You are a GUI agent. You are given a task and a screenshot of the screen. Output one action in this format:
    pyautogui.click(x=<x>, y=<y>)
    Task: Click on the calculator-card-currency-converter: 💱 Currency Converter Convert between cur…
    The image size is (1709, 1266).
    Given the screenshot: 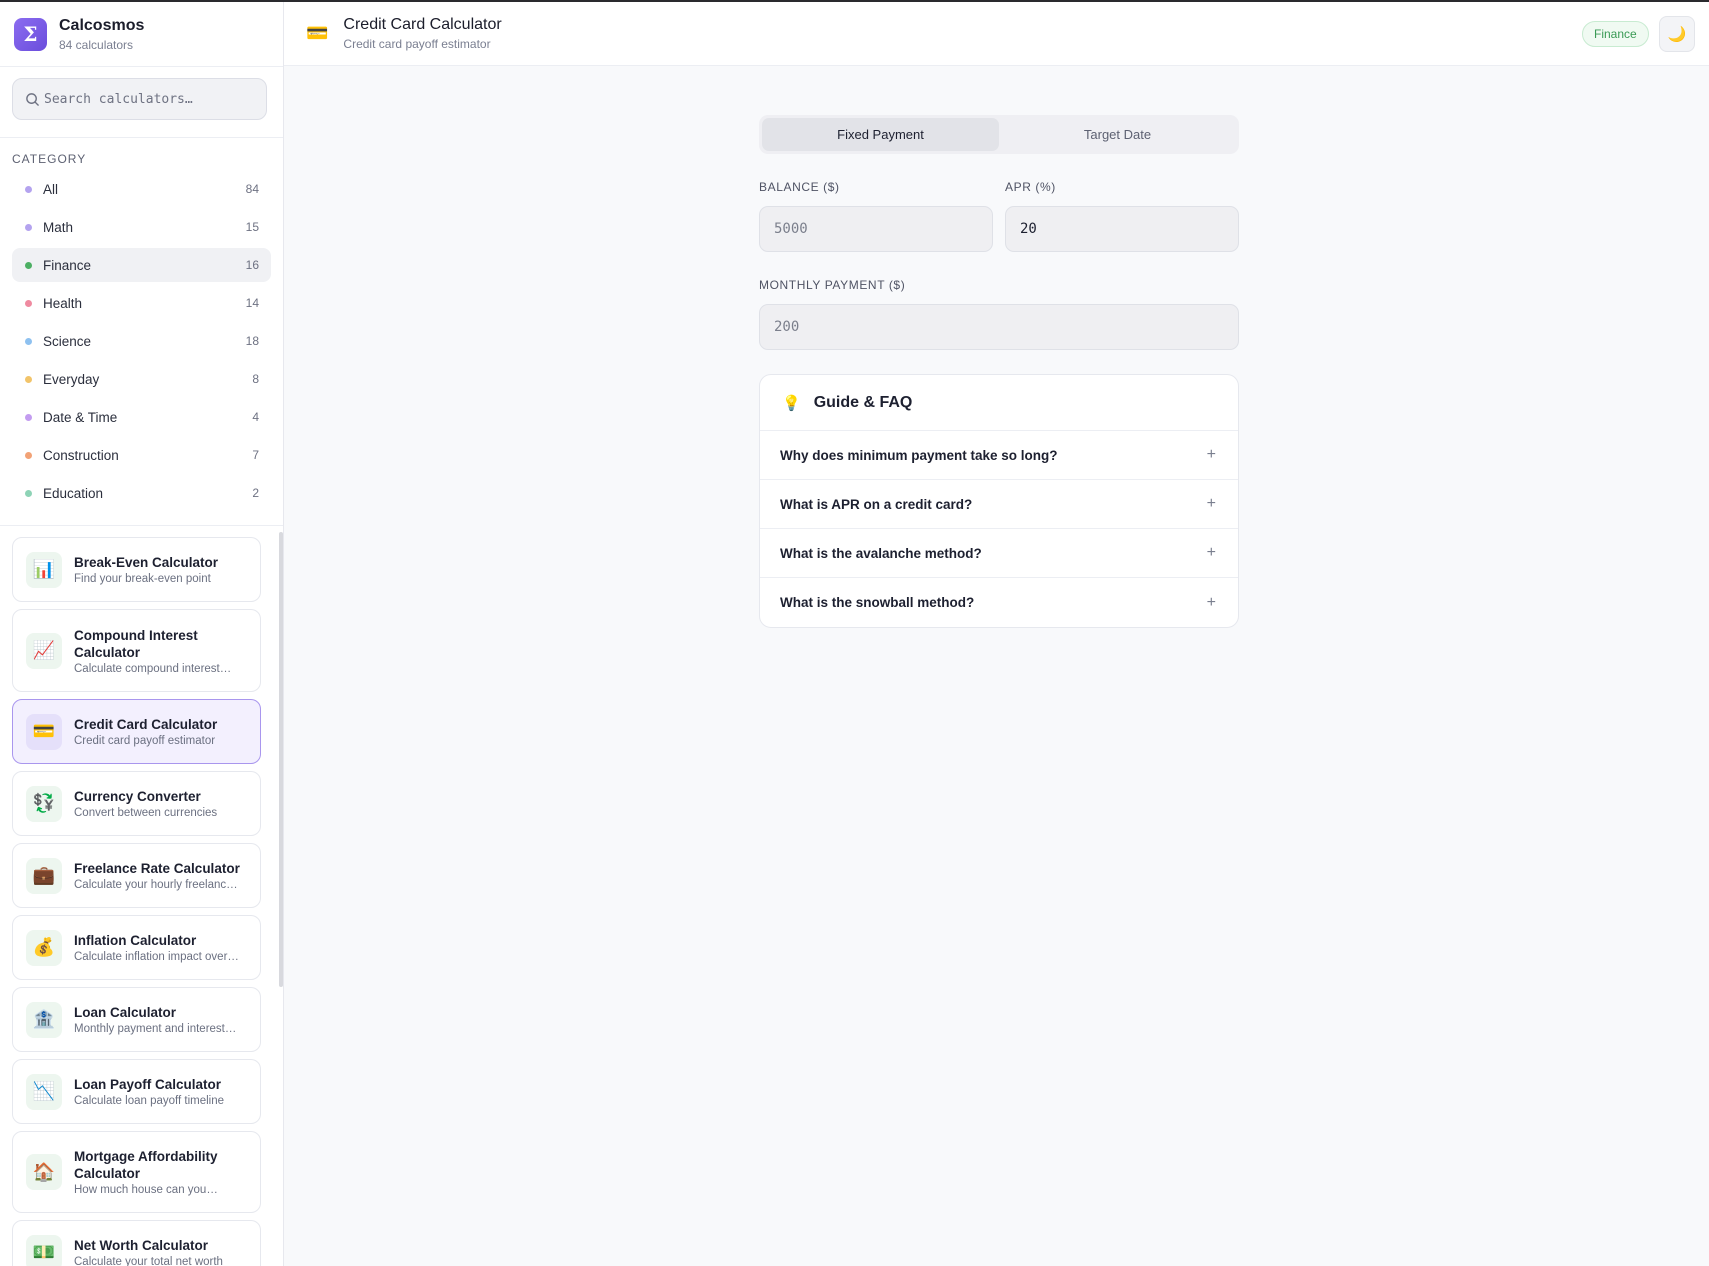 What is the action you would take?
    pyautogui.click(x=136, y=803)
    